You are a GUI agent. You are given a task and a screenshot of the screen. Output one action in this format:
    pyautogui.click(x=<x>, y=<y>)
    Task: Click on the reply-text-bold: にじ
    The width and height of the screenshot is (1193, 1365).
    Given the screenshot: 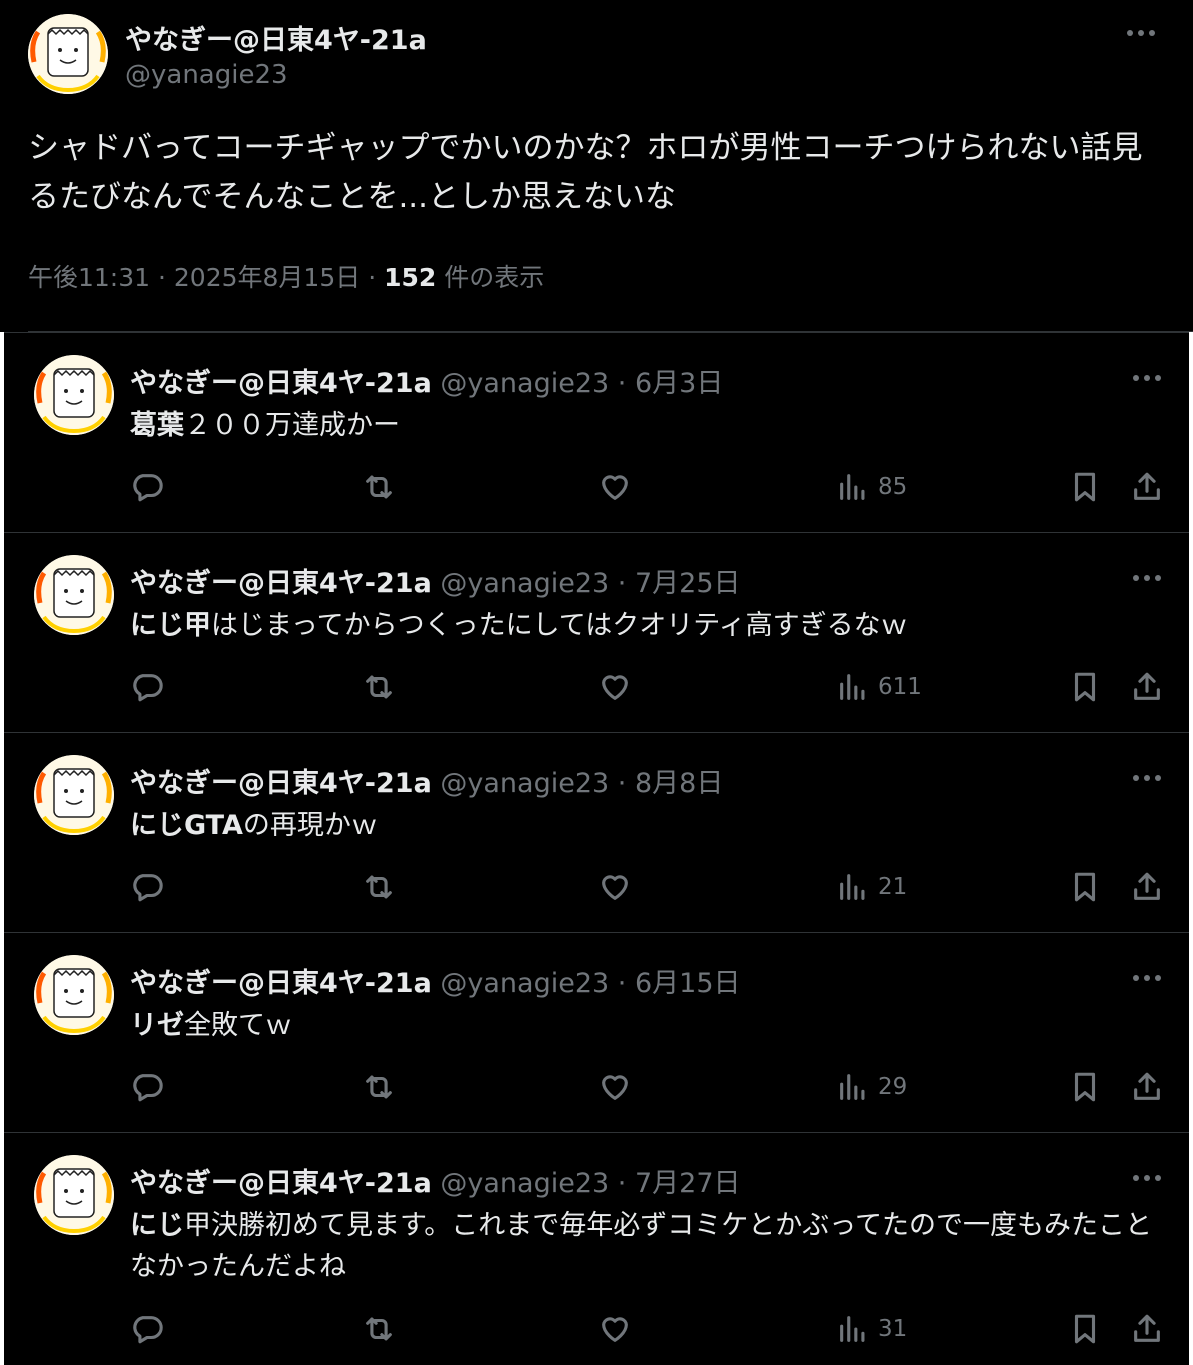 What is the action you would take?
    pyautogui.click(x=157, y=1225)
    